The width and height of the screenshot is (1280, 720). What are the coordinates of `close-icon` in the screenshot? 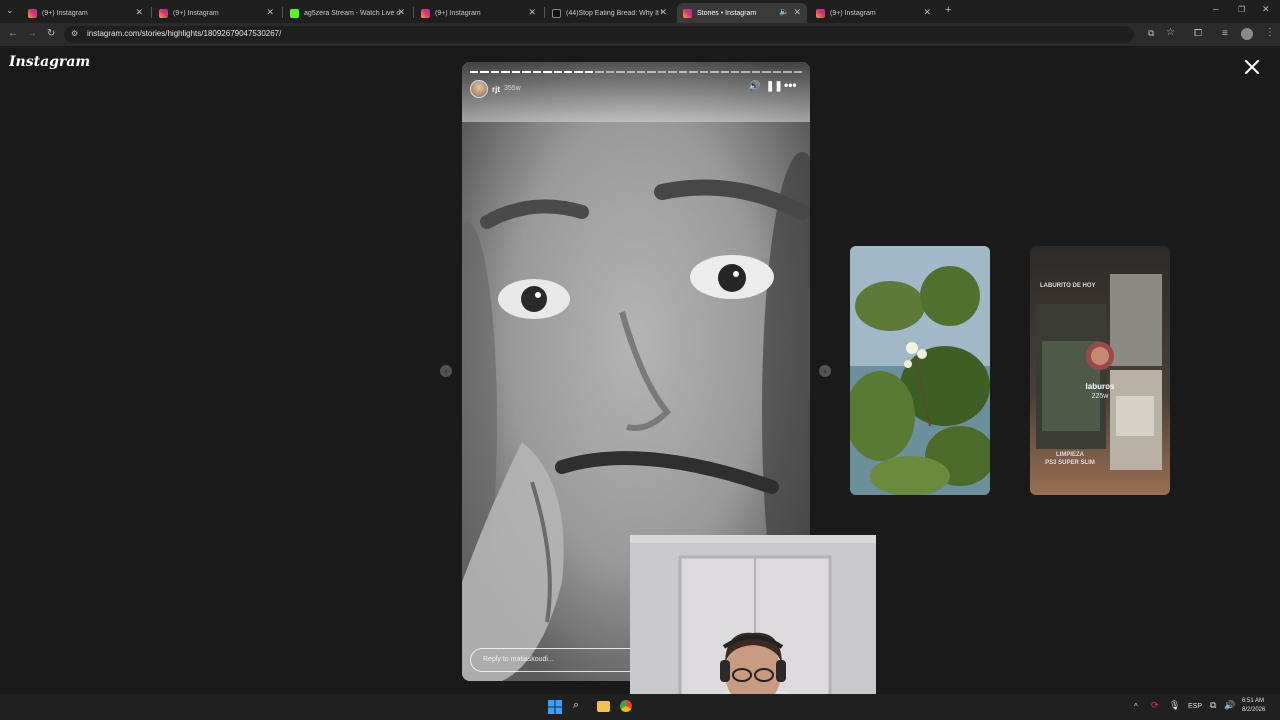 It's located at (1252, 67).